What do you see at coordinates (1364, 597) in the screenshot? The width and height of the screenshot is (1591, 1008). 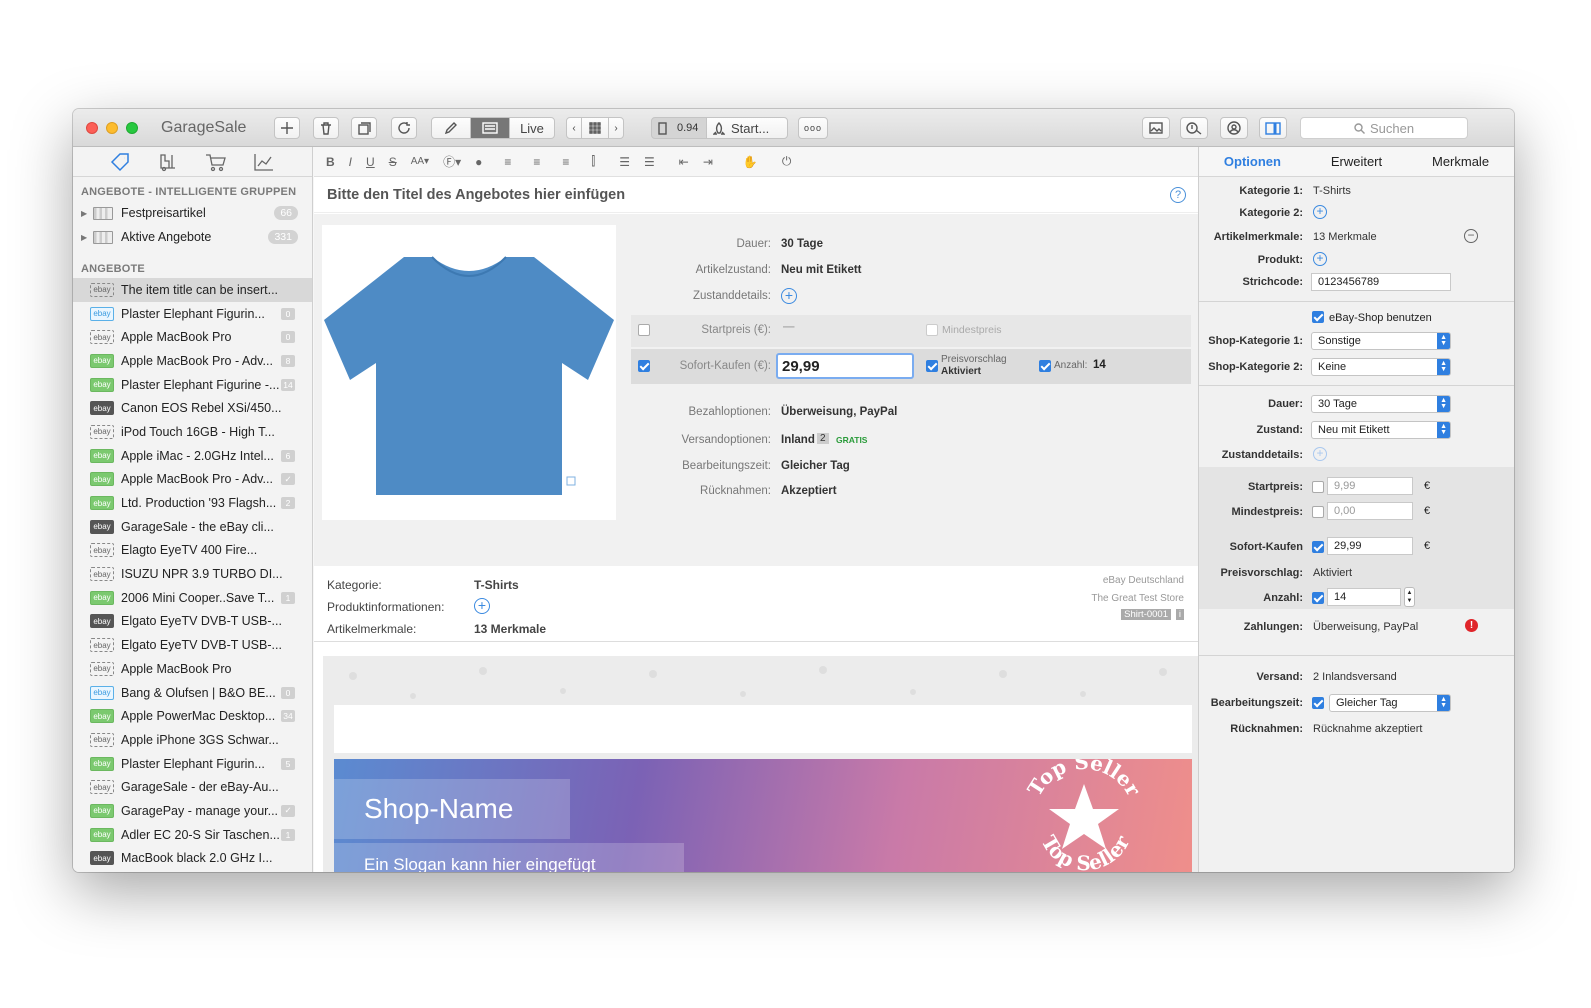 I see `quantity-input: 14` at bounding box center [1364, 597].